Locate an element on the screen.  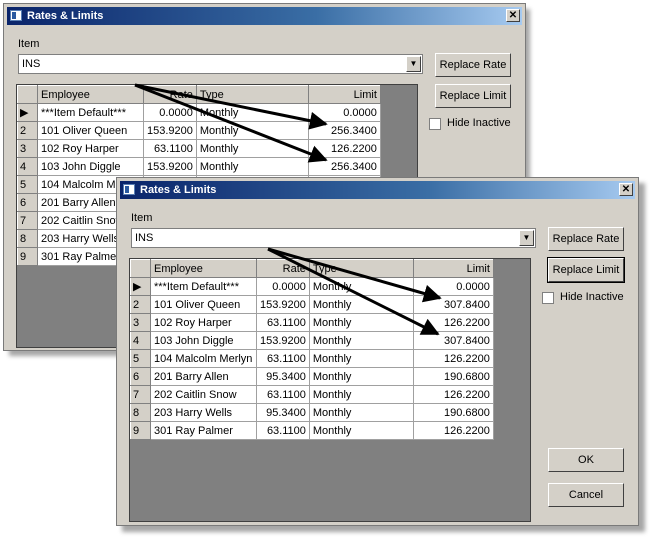
back-col-limit: Limit is located at coordinates (344, 94).